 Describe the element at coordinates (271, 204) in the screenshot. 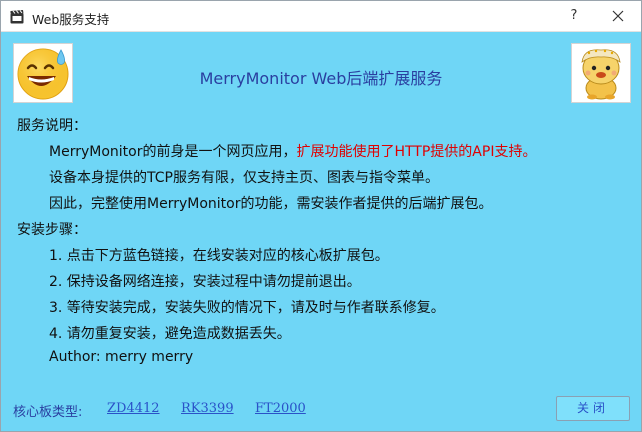

I see `service-line-3: 因此，完整使用MerryMonitor的功能，需安装作者提供的后端扩展包。` at that location.